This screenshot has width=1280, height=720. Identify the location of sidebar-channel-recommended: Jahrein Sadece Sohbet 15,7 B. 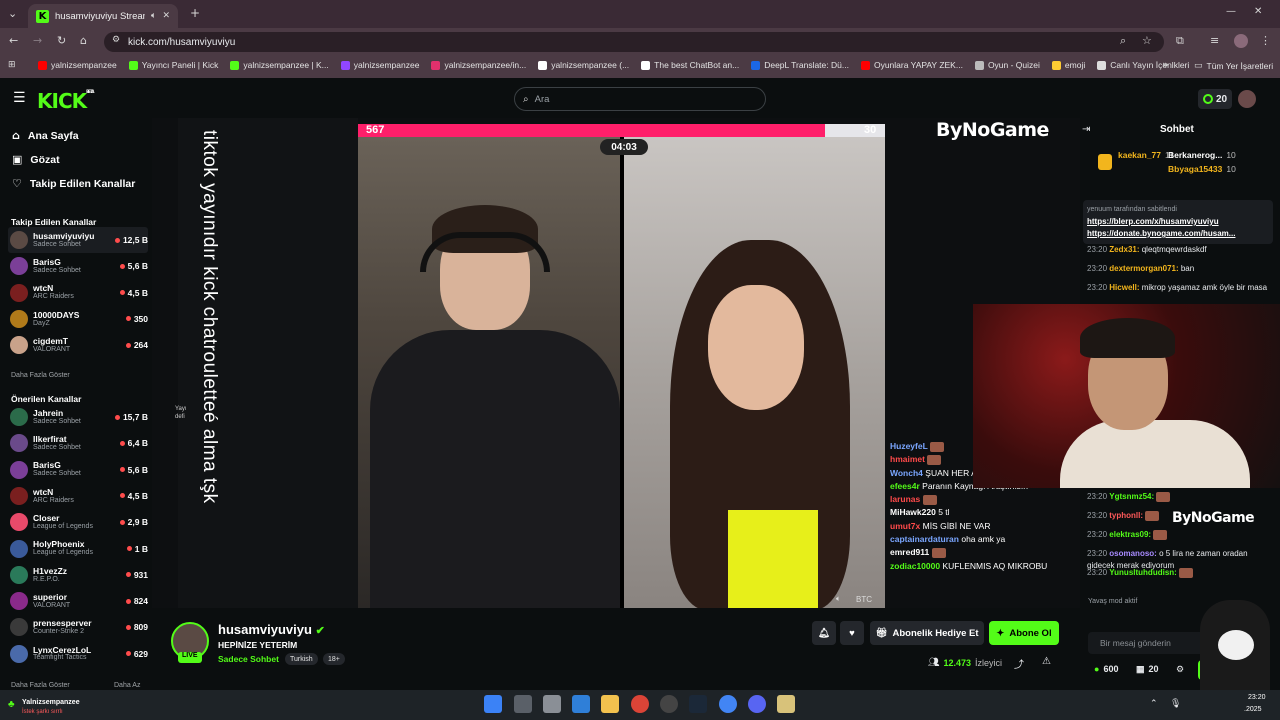
(78, 417).